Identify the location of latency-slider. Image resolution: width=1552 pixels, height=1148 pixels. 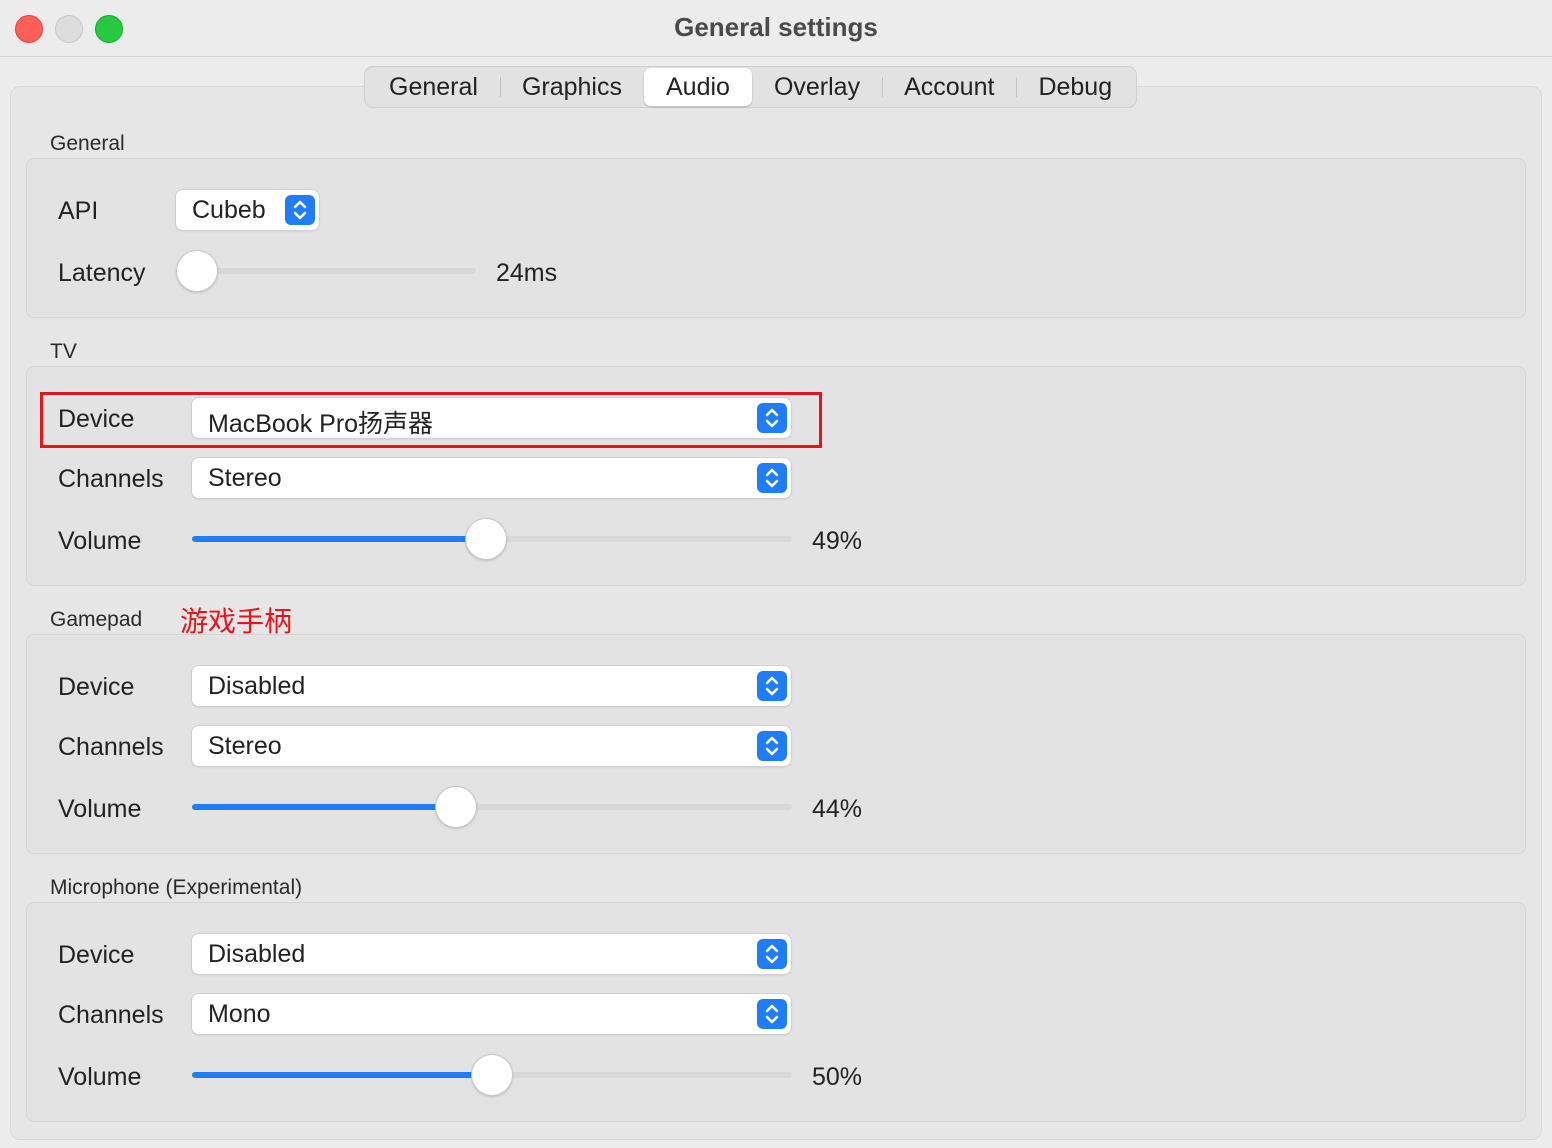
(326, 271).